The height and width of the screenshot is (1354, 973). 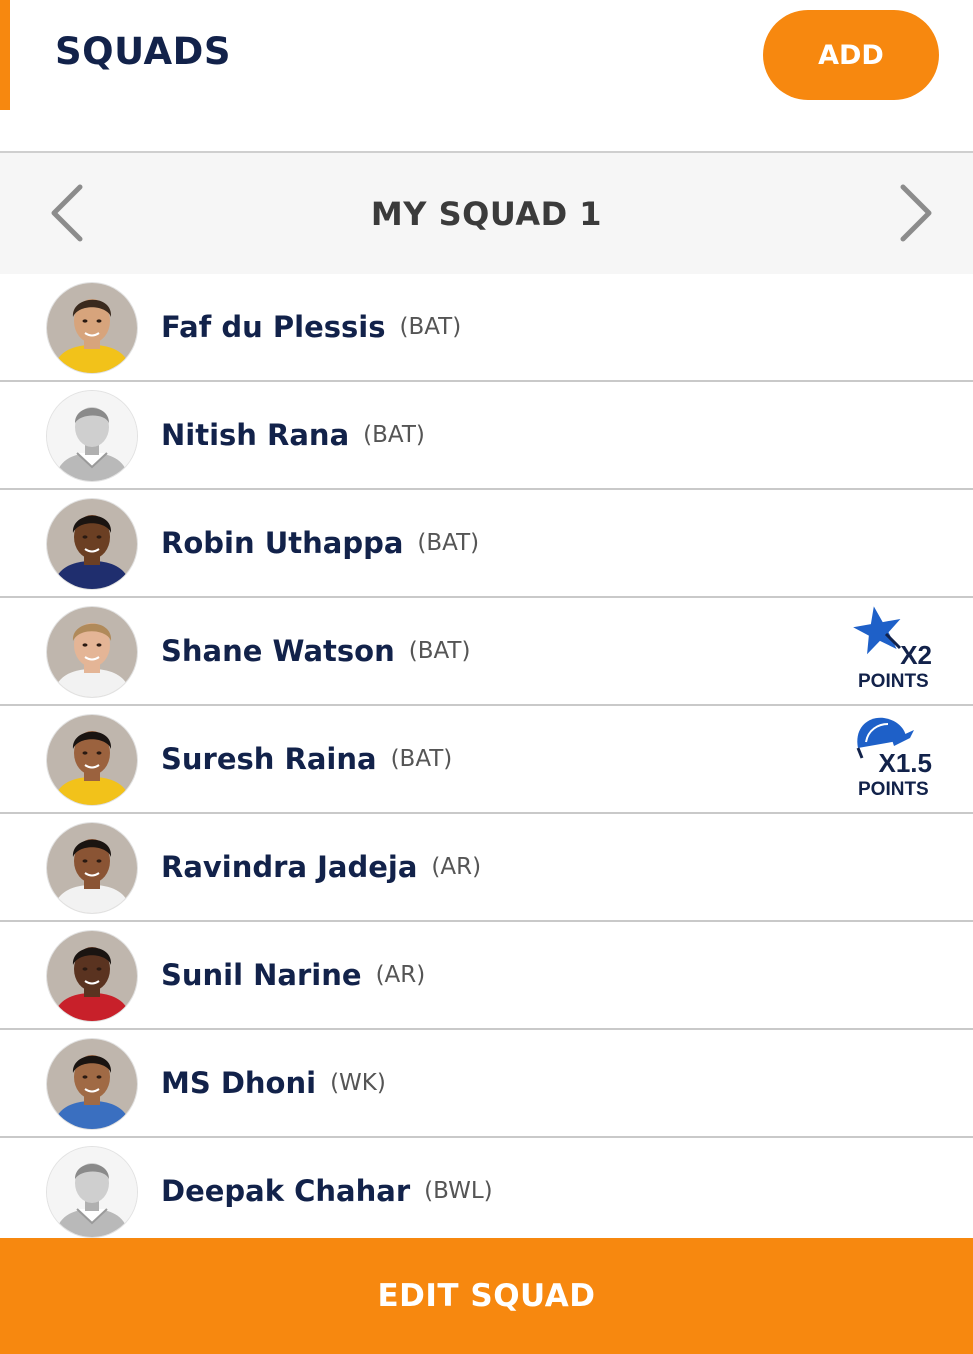 I want to click on player-name-group: Suresh Raina (BAT), so click(x=306, y=759).